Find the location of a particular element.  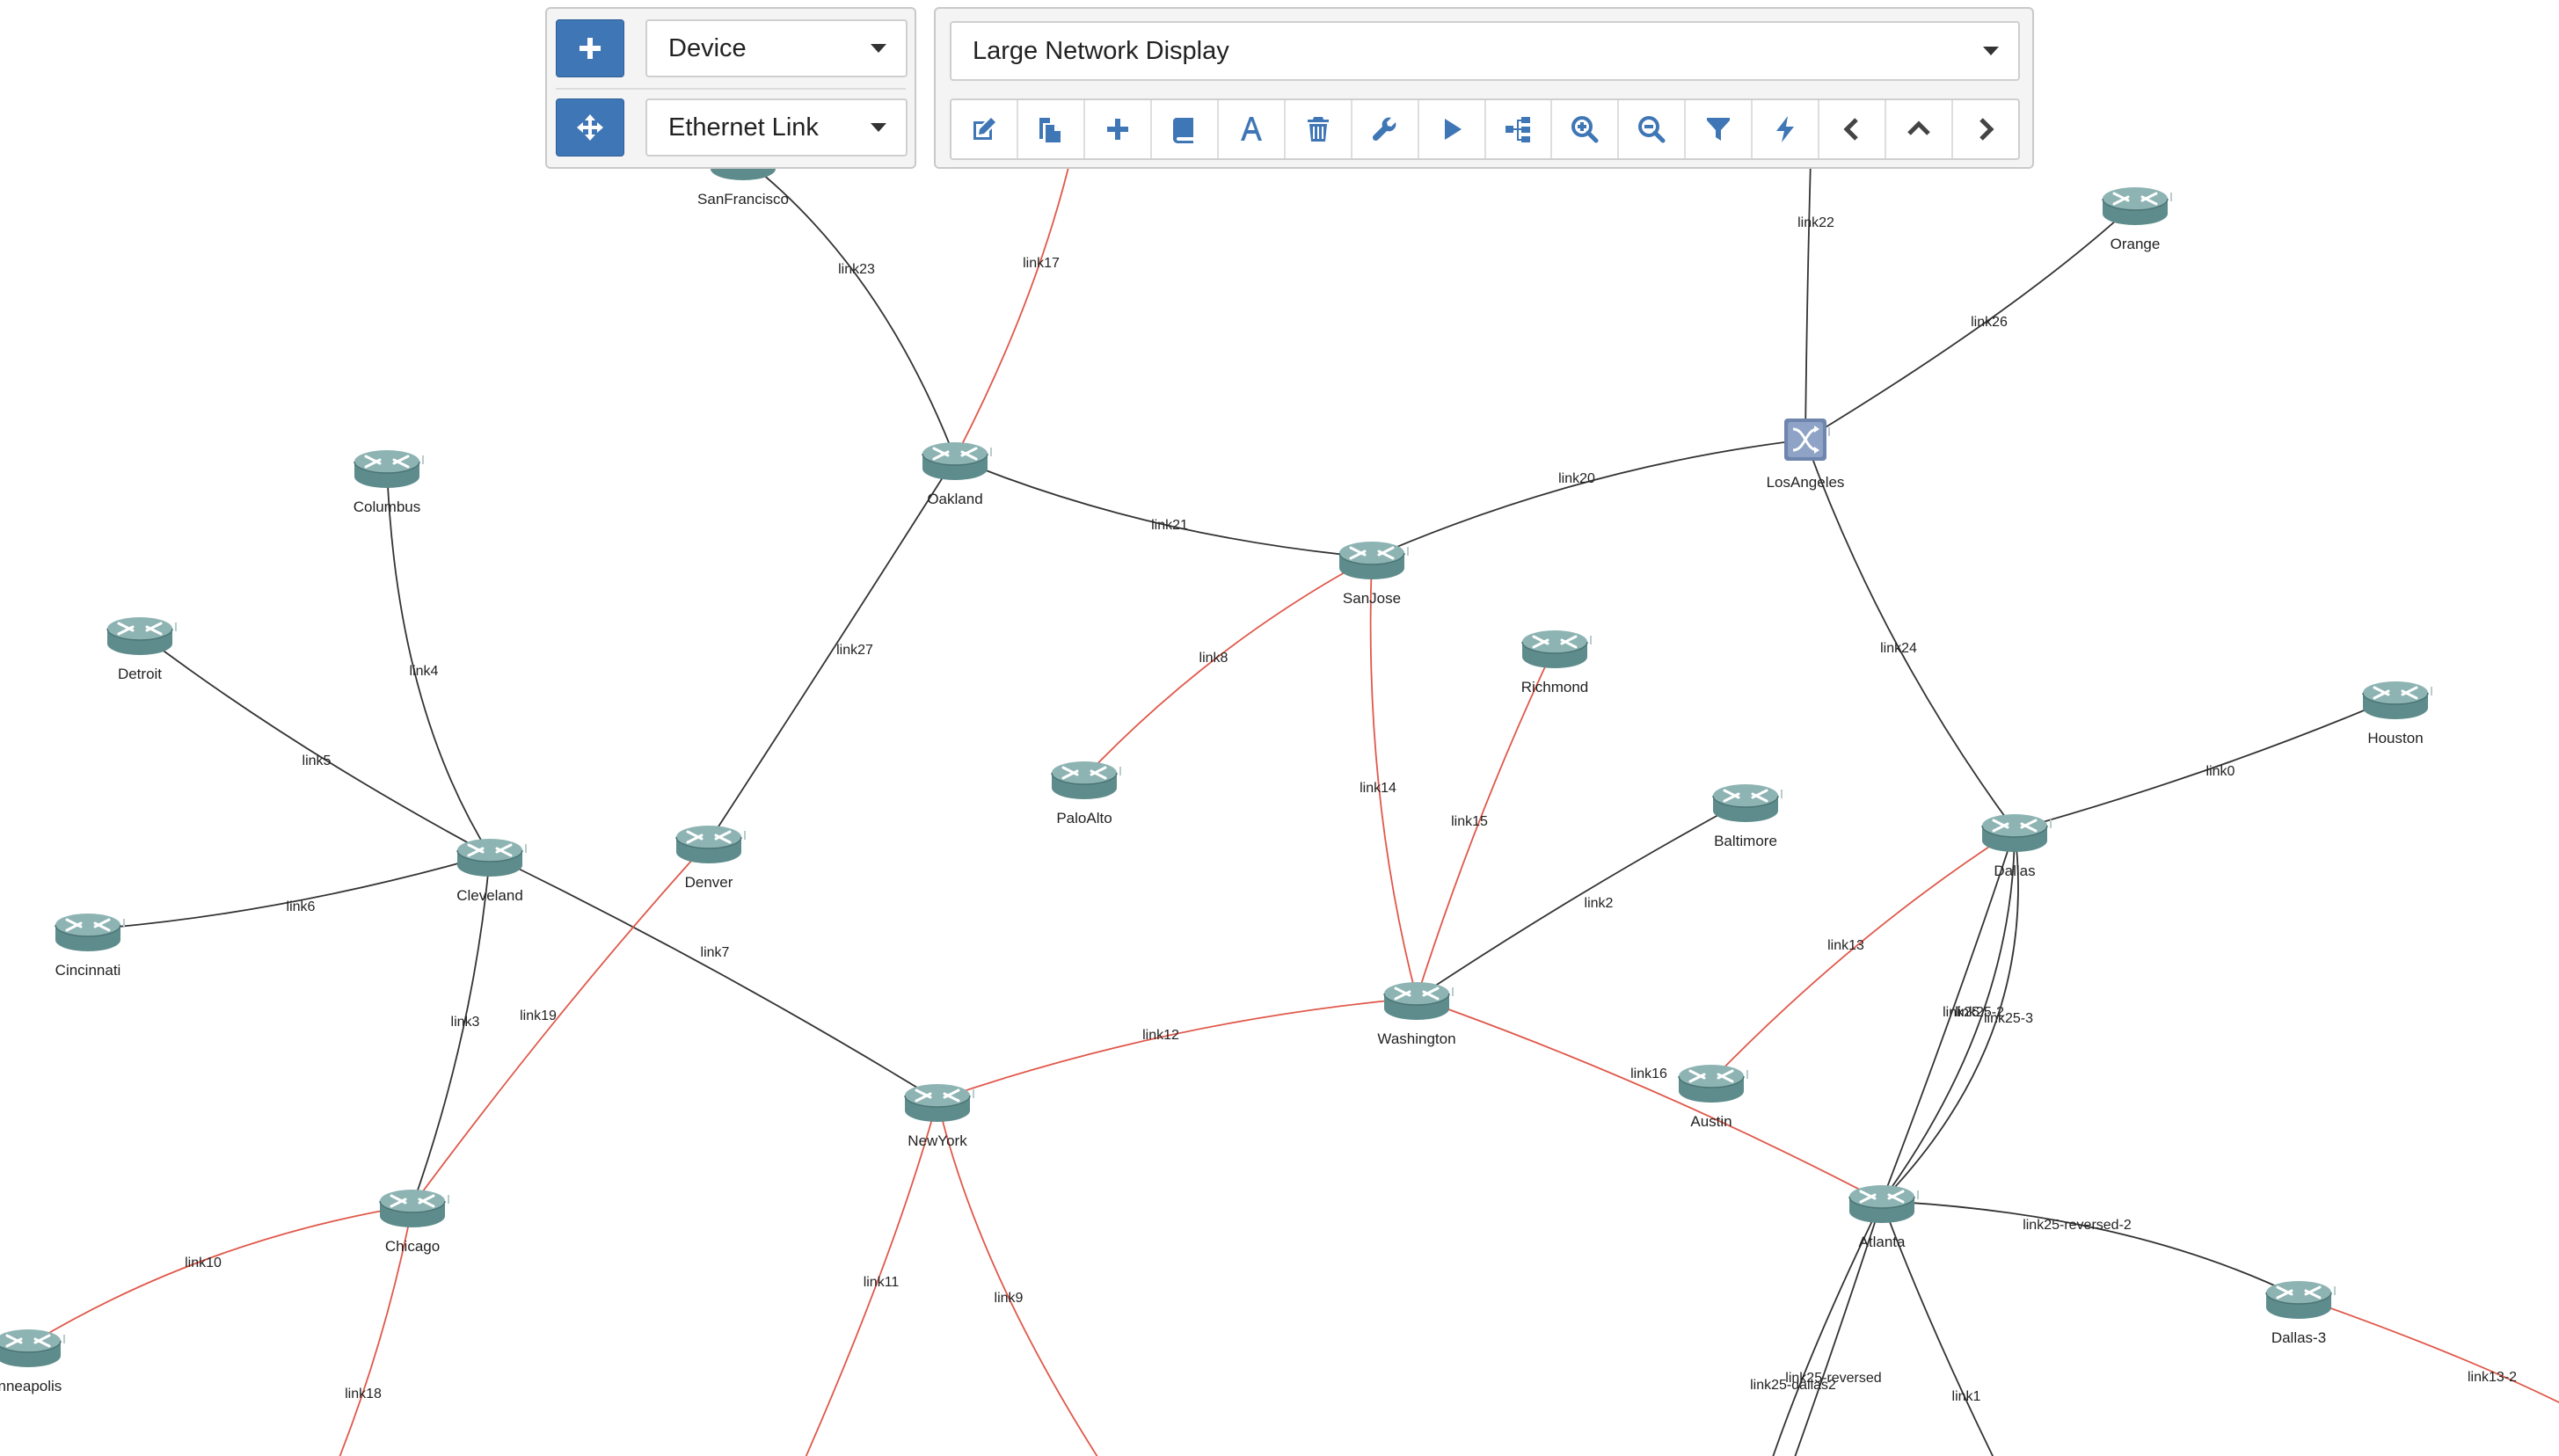

link-link16 is located at coordinates (1649, 1099).